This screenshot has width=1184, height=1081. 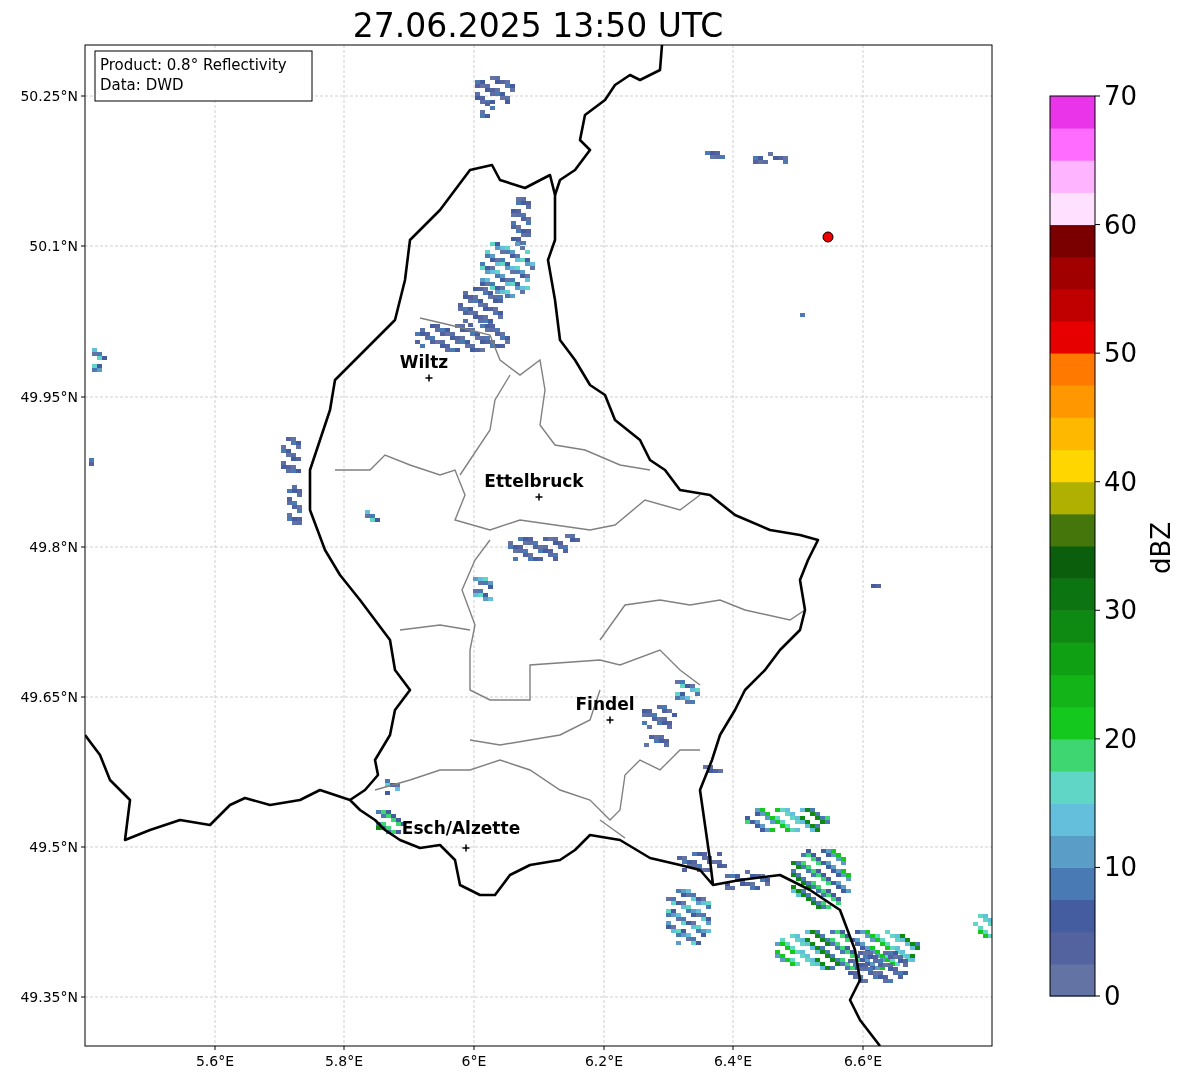 What do you see at coordinates (1121, 610) in the screenshot?
I see `colorbar-tick-label: 30` at bounding box center [1121, 610].